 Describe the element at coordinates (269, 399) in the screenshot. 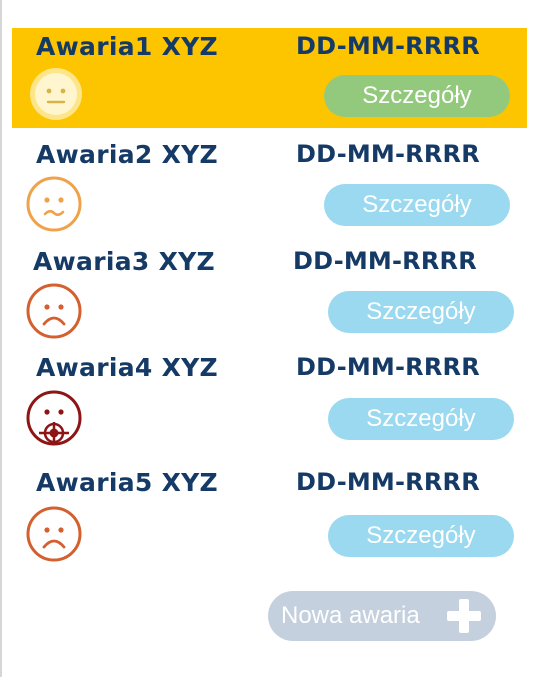

I see `failure-item-4: Awaria4 XYZ DD-MM-RRRR Szczegóły` at that location.